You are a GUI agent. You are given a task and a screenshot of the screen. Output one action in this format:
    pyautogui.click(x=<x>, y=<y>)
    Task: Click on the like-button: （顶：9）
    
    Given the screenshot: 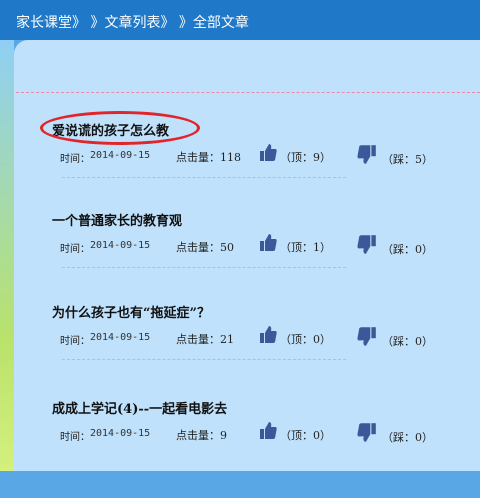 What is the action you would take?
    pyautogui.click(x=298, y=154)
    